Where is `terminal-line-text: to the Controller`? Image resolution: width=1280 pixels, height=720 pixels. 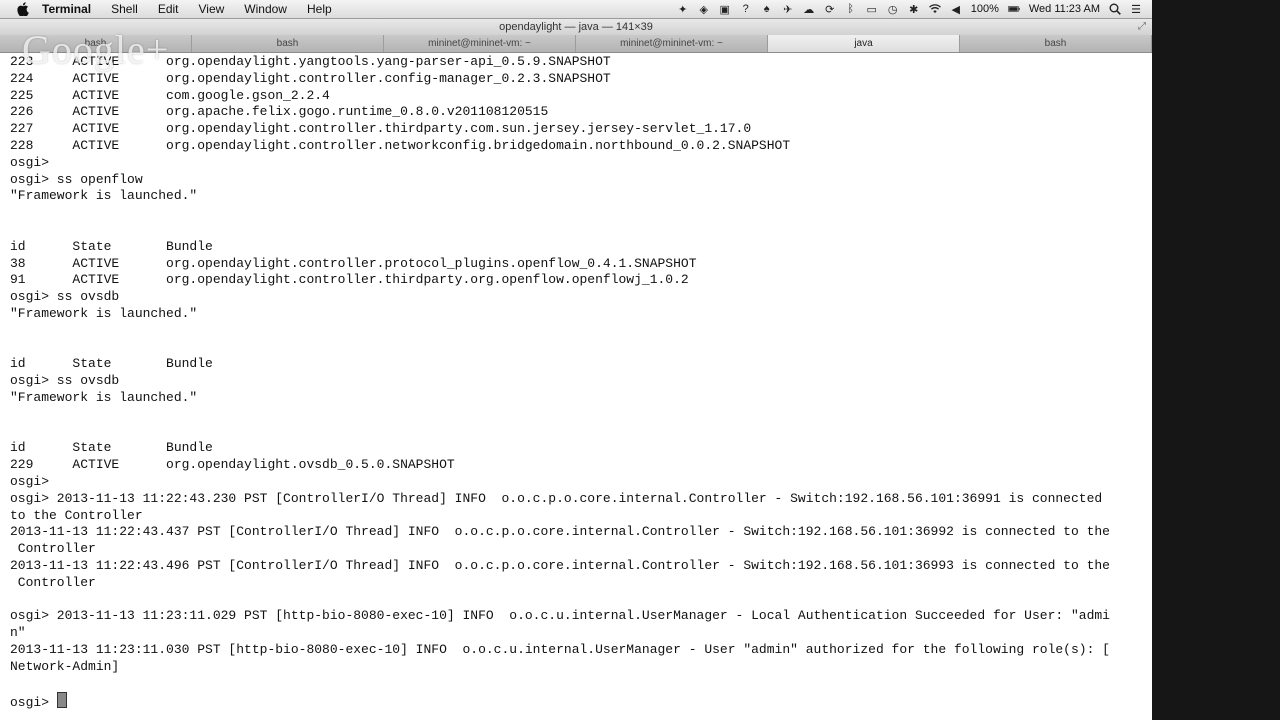 terminal-line-text: to the Controller is located at coordinates (76, 515).